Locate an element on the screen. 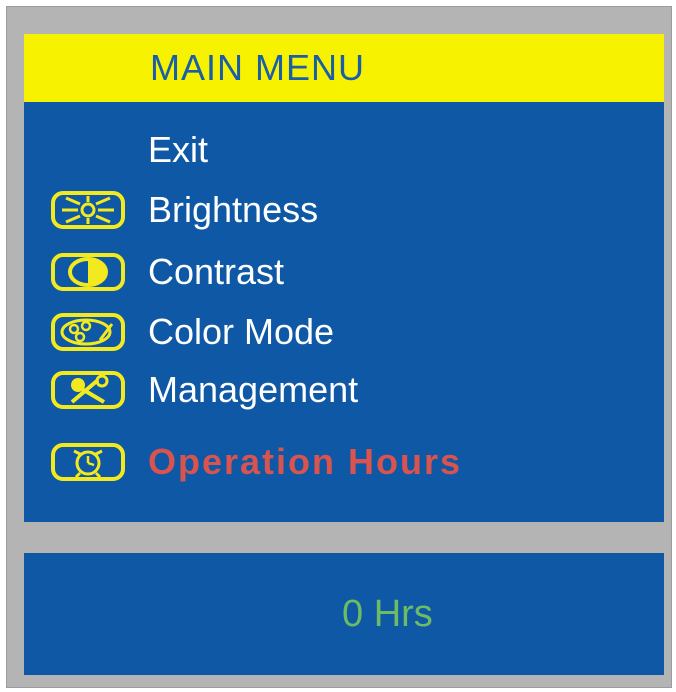  menu-item-operation-hours: Operation Hours is located at coordinates (344, 464).